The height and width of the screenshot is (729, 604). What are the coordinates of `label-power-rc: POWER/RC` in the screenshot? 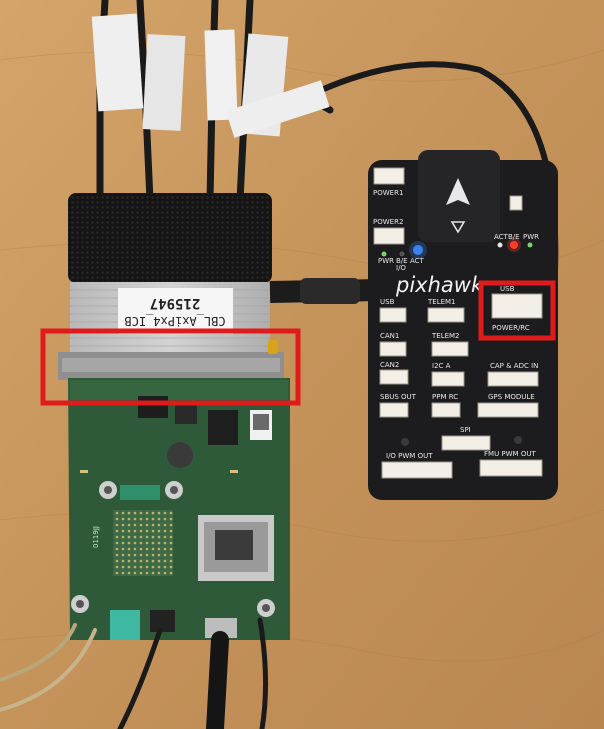 It's located at (511, 328).